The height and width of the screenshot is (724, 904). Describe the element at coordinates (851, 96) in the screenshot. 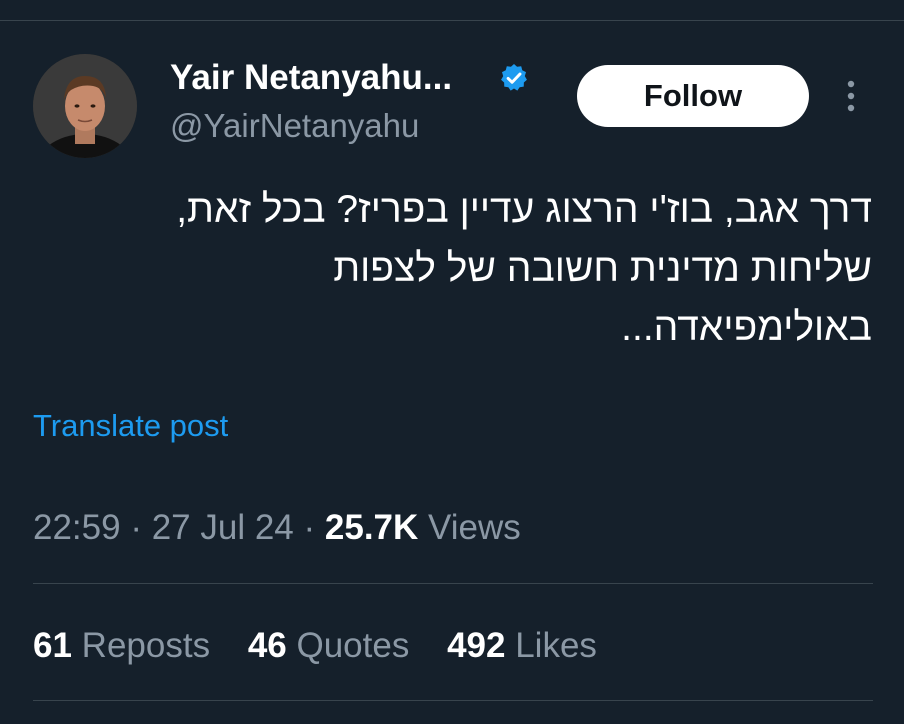

I see `more-options-icon` at that location.